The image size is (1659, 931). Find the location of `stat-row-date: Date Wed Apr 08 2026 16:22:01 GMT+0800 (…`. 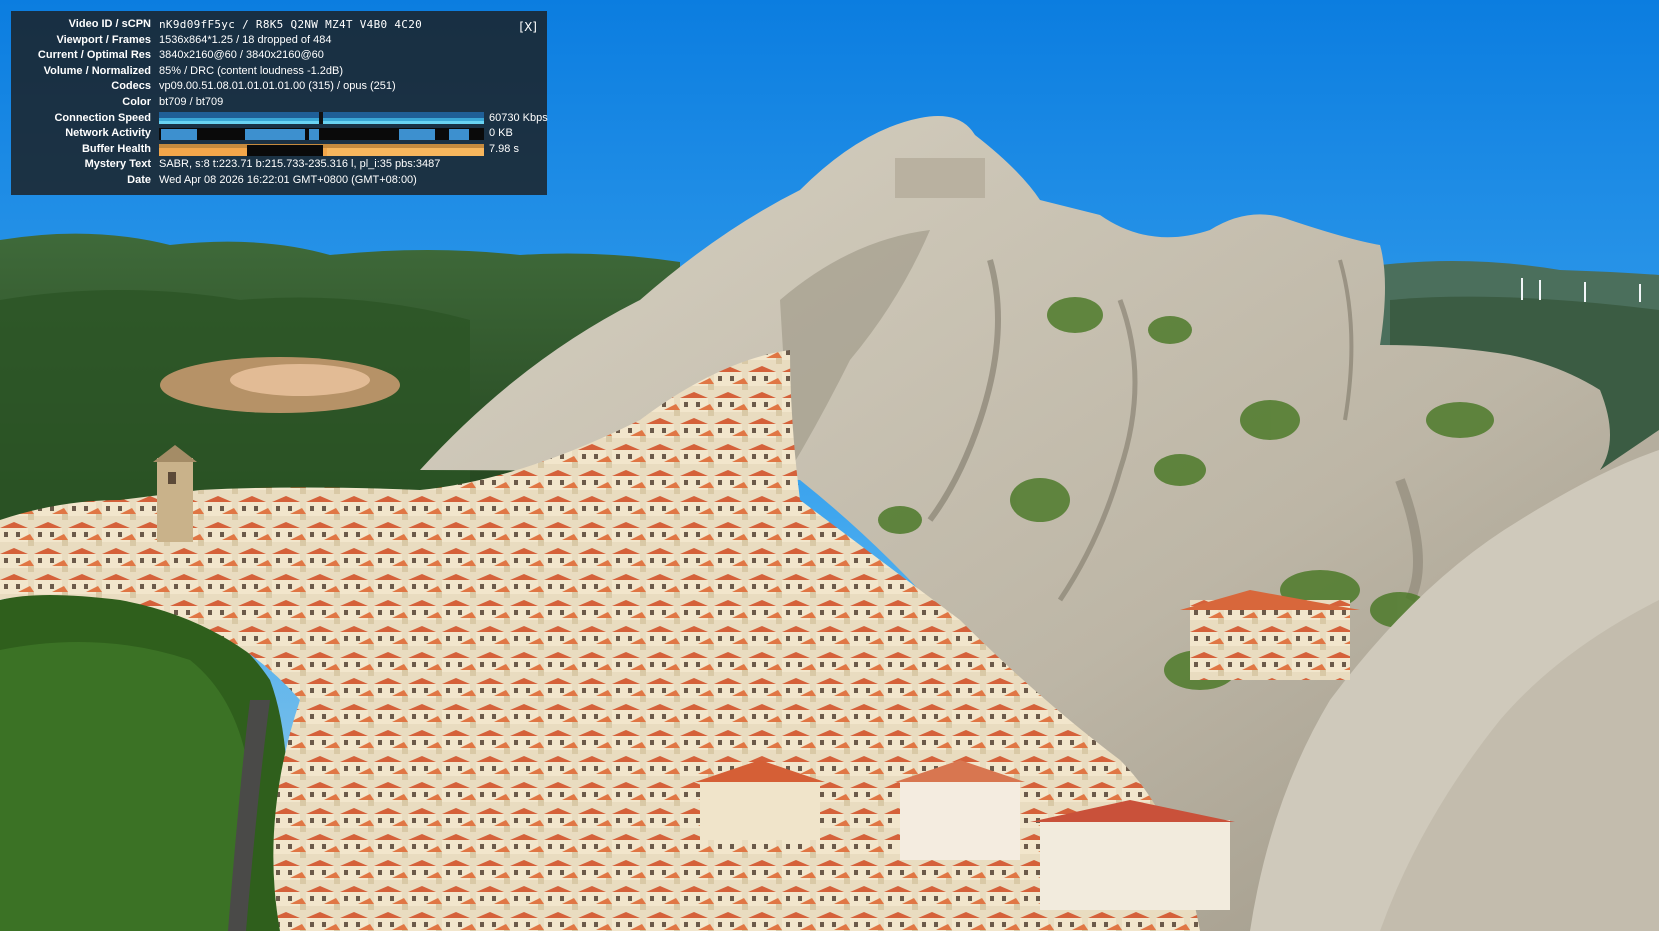

stat-row-date: Date Wed Apr 08 2026 16:22:01 GMT+0800 (… is located at coordinates (279, 181).